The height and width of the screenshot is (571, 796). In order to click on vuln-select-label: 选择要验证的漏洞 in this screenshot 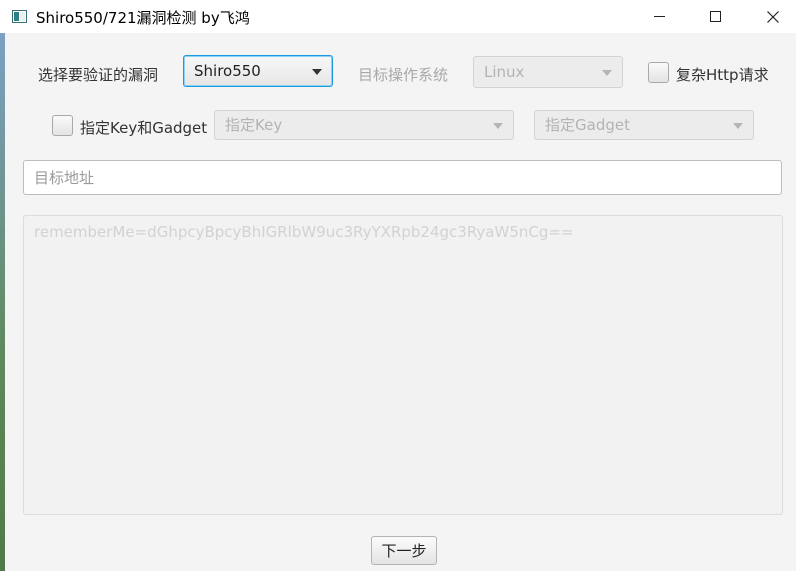, I will do `click(98, 75)`.